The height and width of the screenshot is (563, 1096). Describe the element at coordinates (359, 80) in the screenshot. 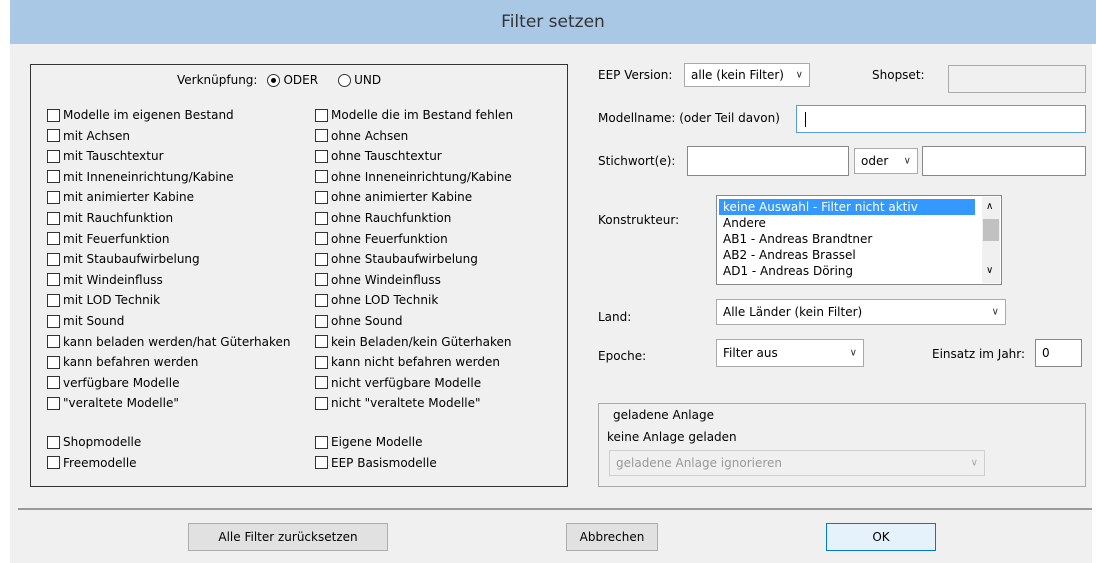

I see `radio-und: UND` at that location.